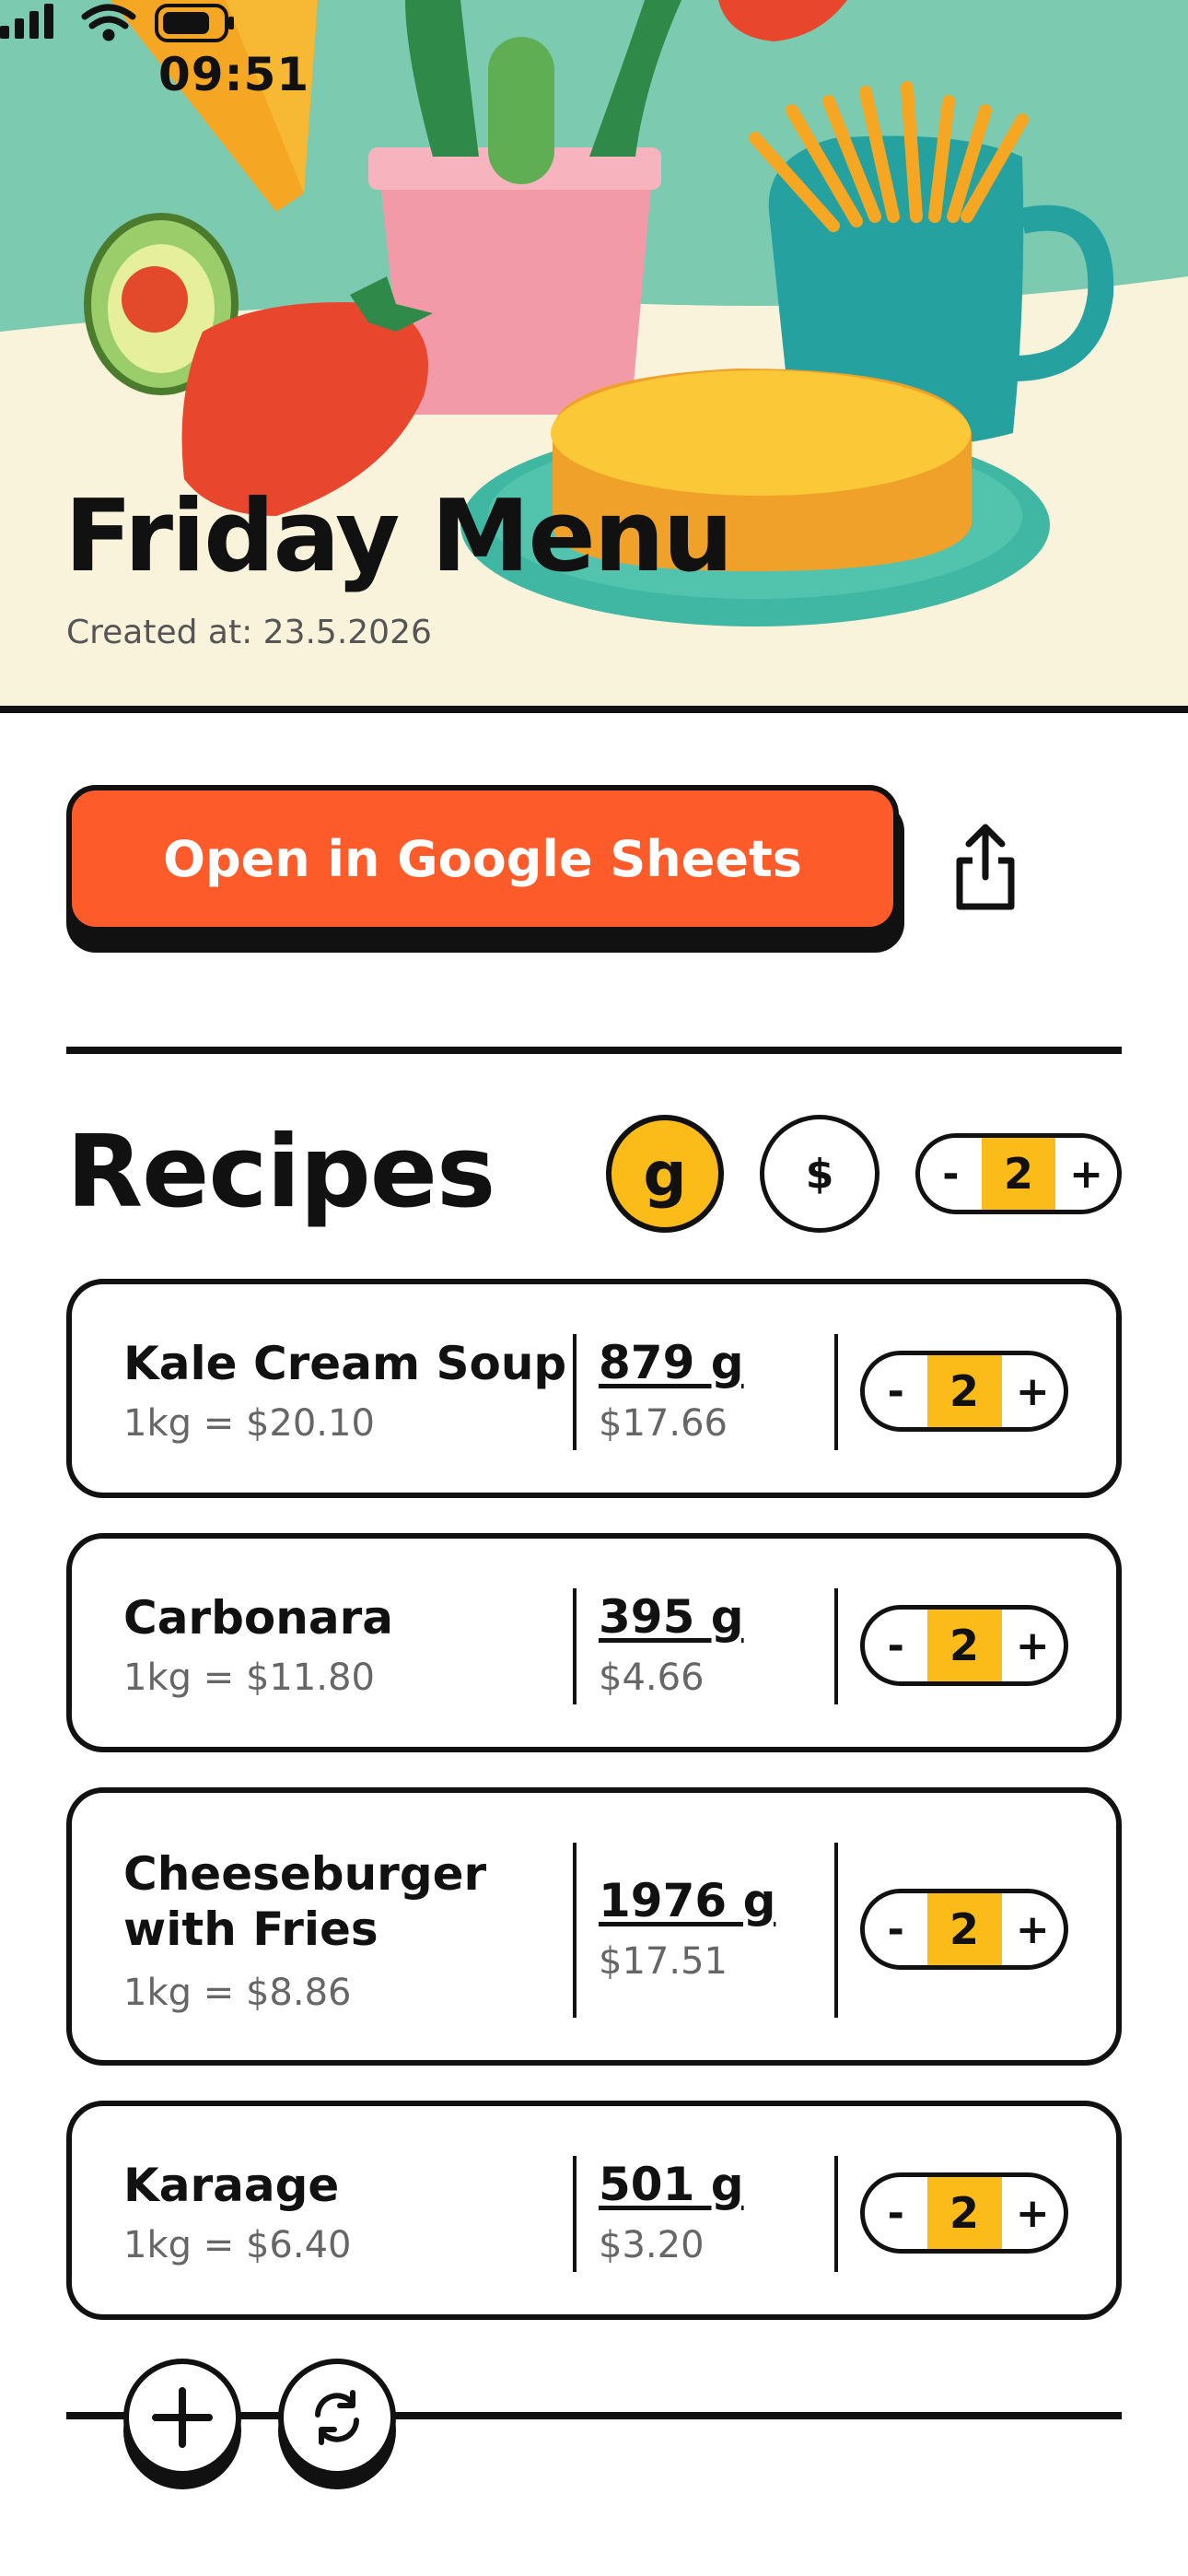  I want to click on recipe-card: Carbonara 1kg = $11.80 395 g $4.66 - 2 +, so click(594, 1642).